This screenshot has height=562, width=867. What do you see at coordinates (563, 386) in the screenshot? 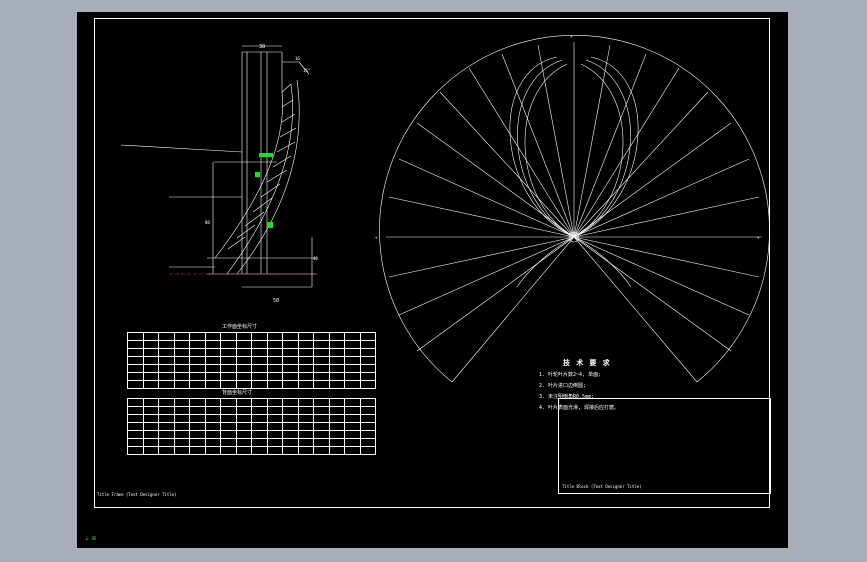
I see `note-2: 2. 叶片进口边倒圆;` at bounding box center [563, 386].